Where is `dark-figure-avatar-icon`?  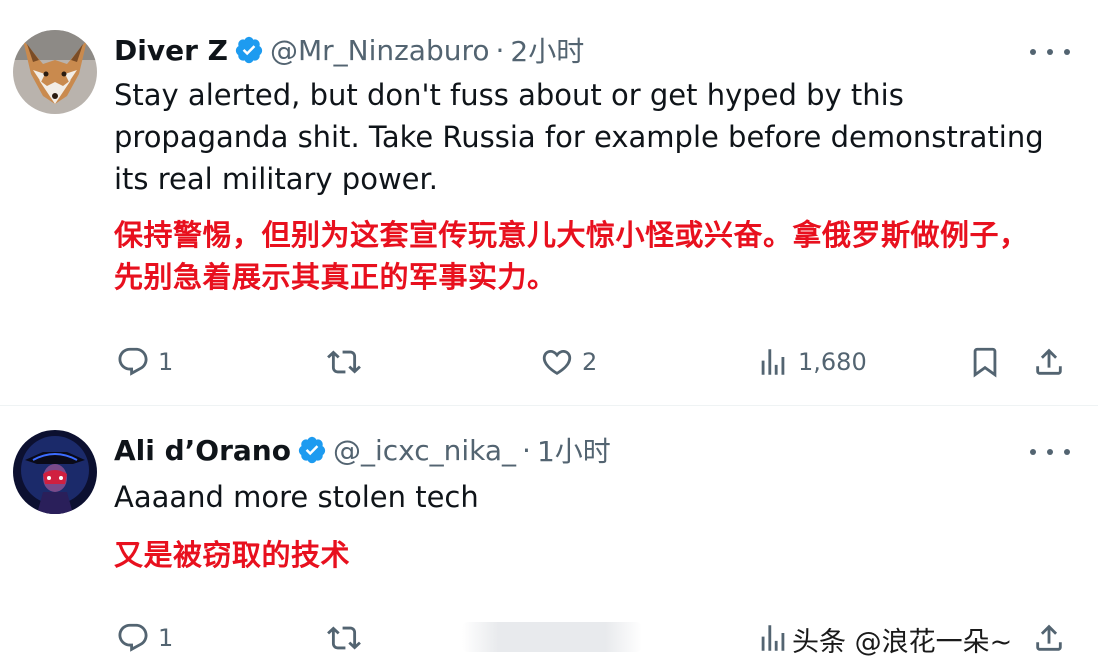 dark-figure-avatar-icon is located at coordinates (55, 472).